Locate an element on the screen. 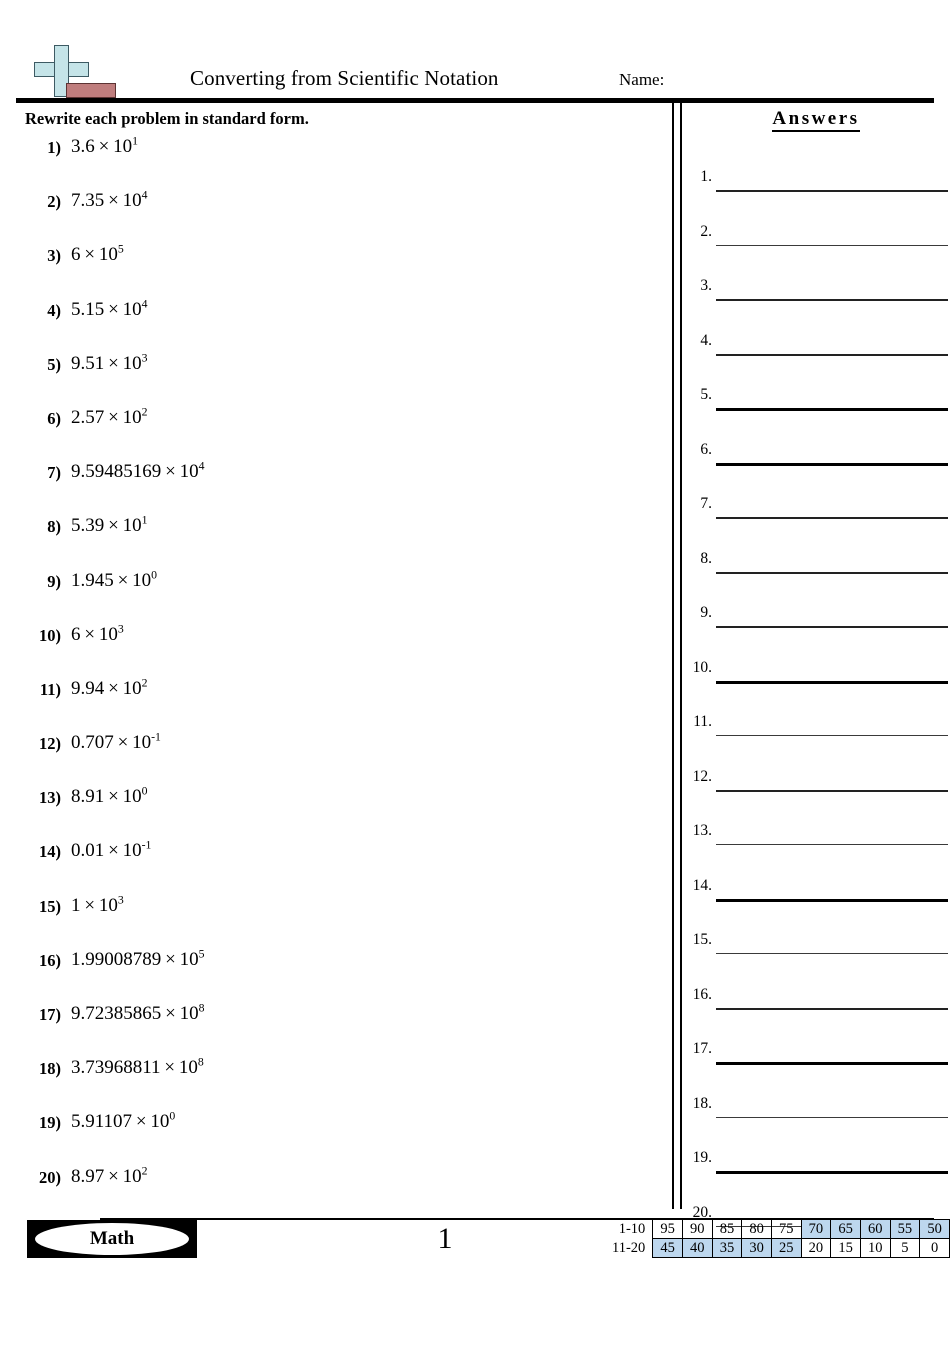 Image resolution: width=950 pixels, height=1345 pixels. answer-row: 11. is located at coordinates (817, 732).